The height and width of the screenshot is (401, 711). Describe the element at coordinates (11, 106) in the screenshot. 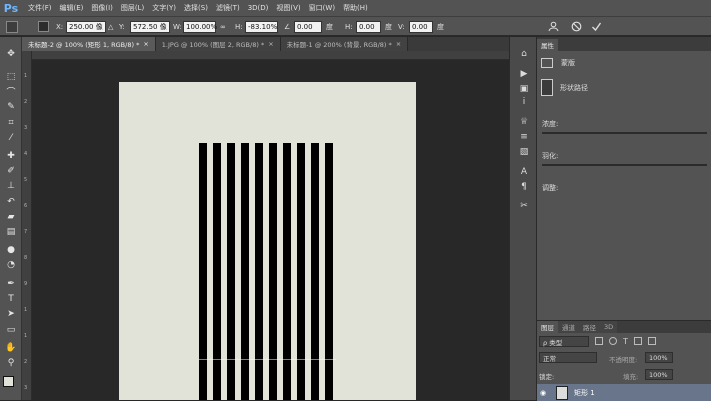

I see `quick-select-tool-icon: ✎` at that location.